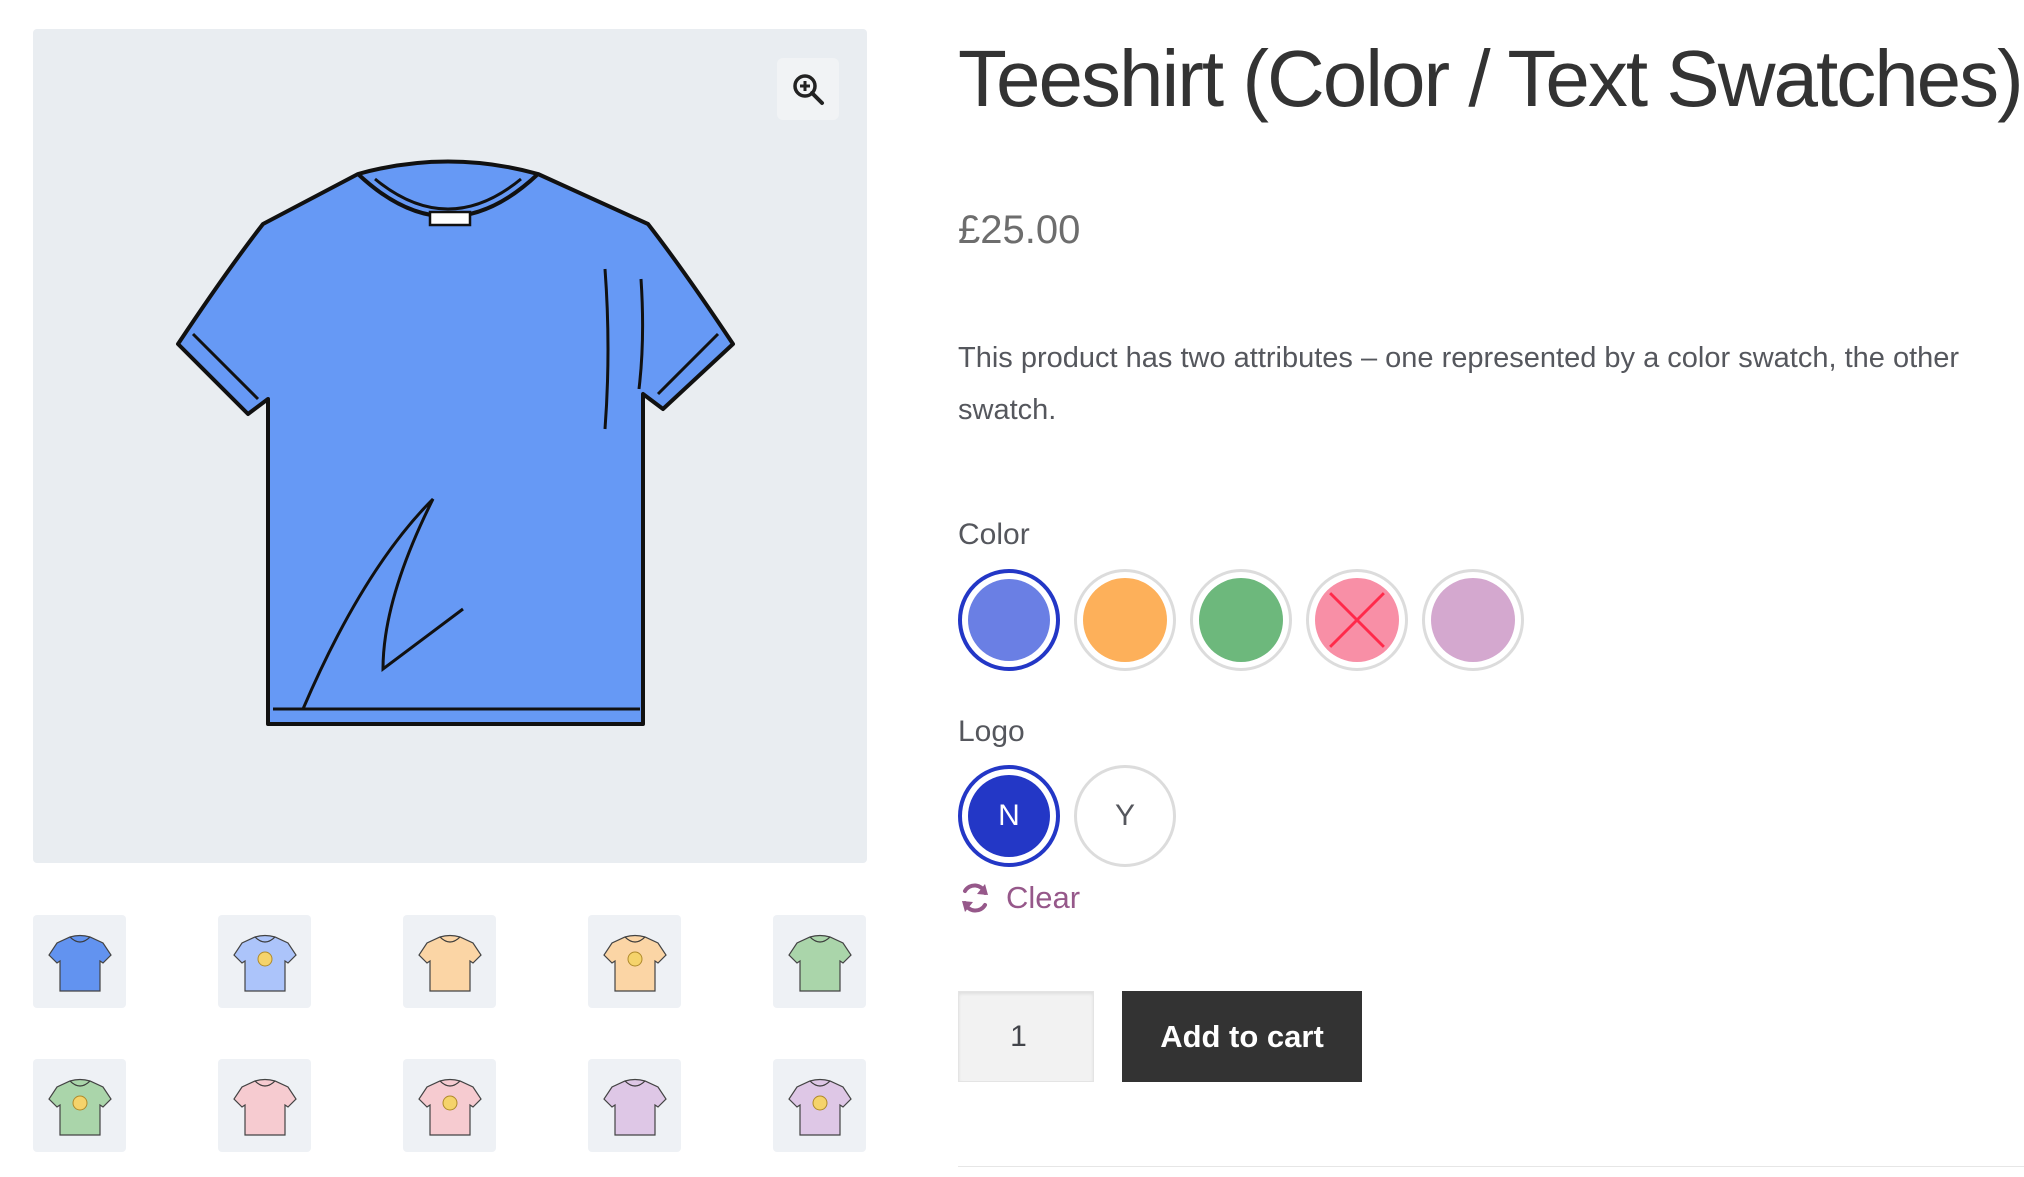 The width and height of the screenshot is (2024, 1177). What do you see at coordinates (455, 442) in the screenshot?
I see `tshirt-illustration` at bounding box center [455, 442].